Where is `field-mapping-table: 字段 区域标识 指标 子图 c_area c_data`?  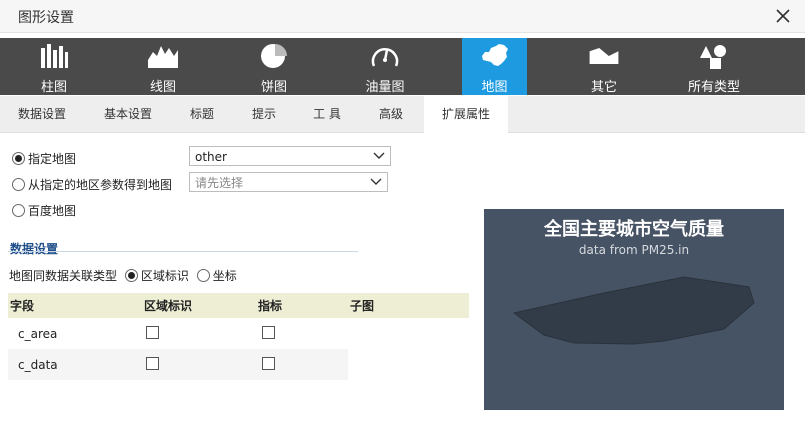 field-mapping-table: 字段 区域标识 指标 子图 c_area c_data is located at coordinates (238, 336).